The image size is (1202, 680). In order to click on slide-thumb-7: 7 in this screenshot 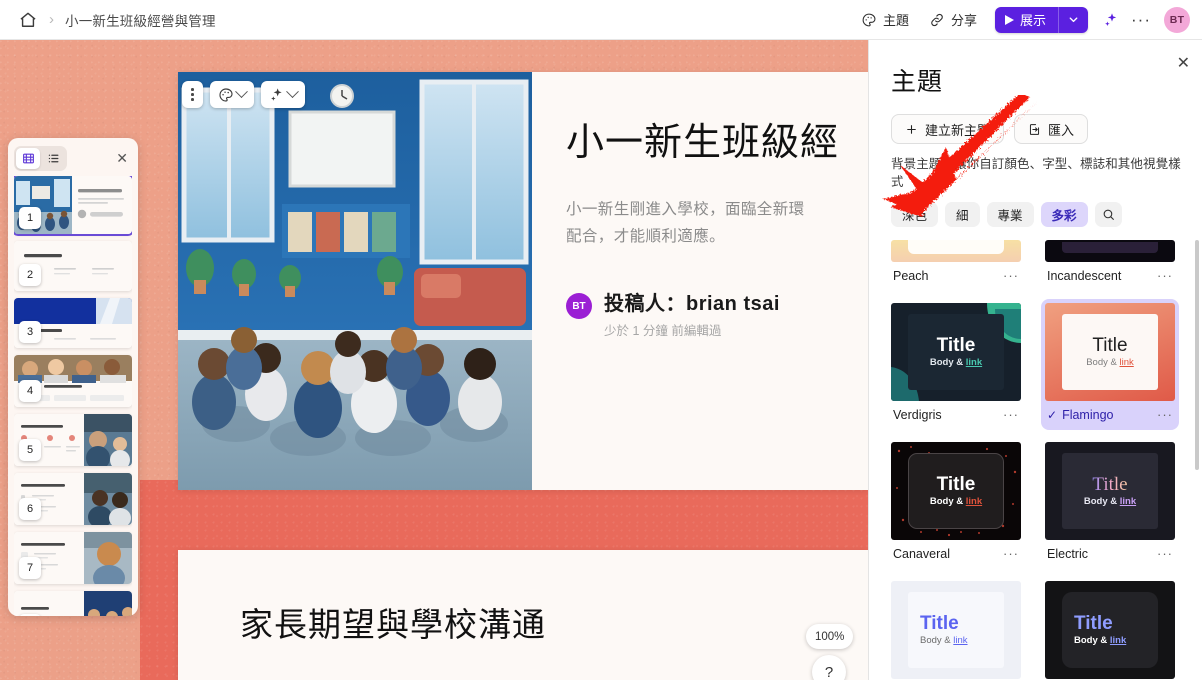, I will do `click(73, 558)`.